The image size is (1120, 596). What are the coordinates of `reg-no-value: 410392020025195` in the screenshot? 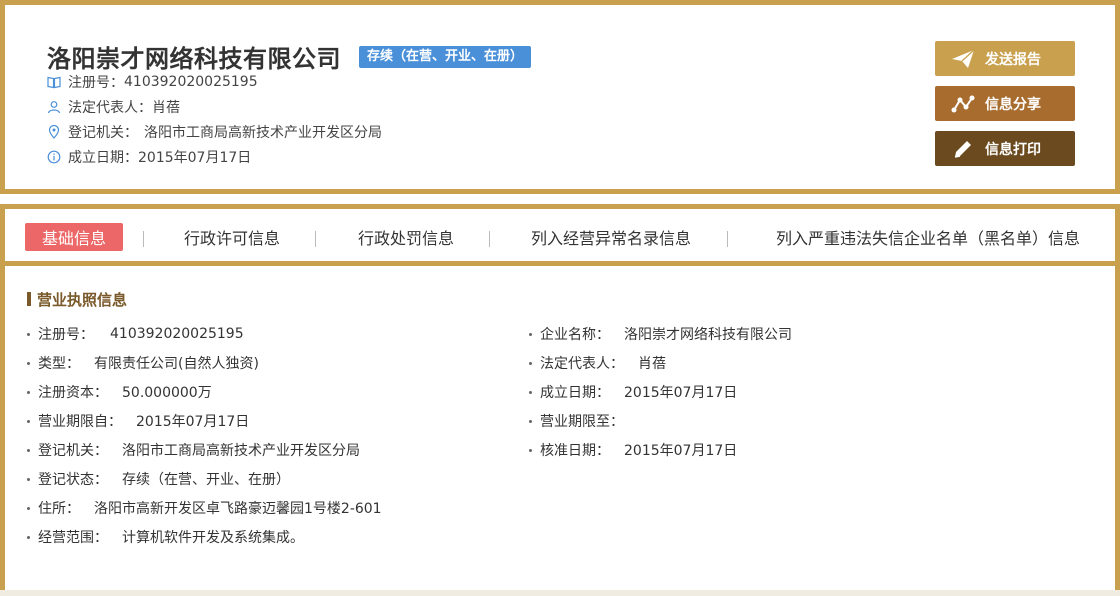 It's located at (191, 82).